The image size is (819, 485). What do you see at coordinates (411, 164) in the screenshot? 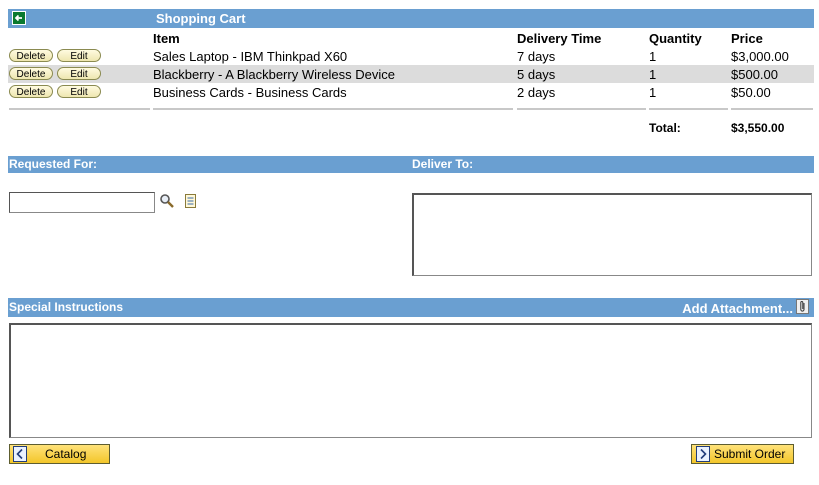
I see `recipient-section-header: Requested For: Deliver To:` at bounding box center [411, 164].